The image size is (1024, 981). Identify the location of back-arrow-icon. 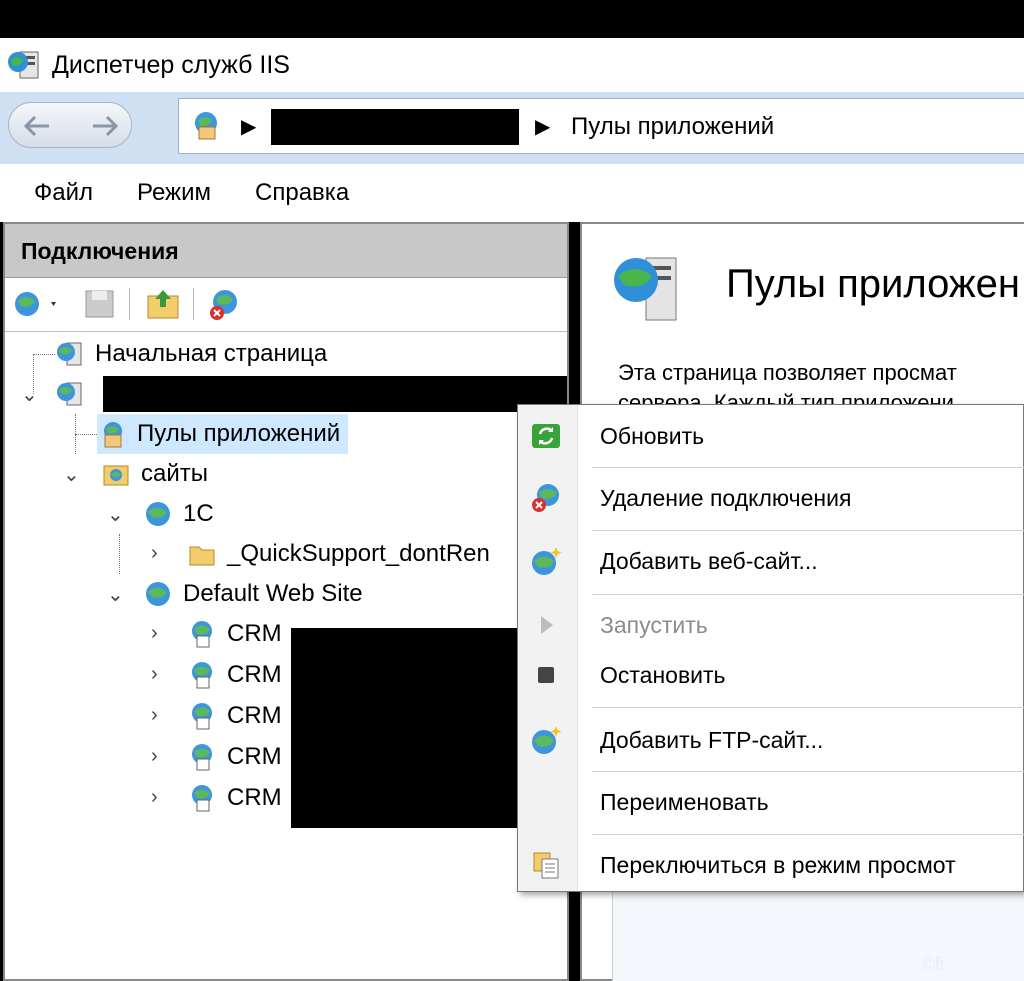
(37, 126).